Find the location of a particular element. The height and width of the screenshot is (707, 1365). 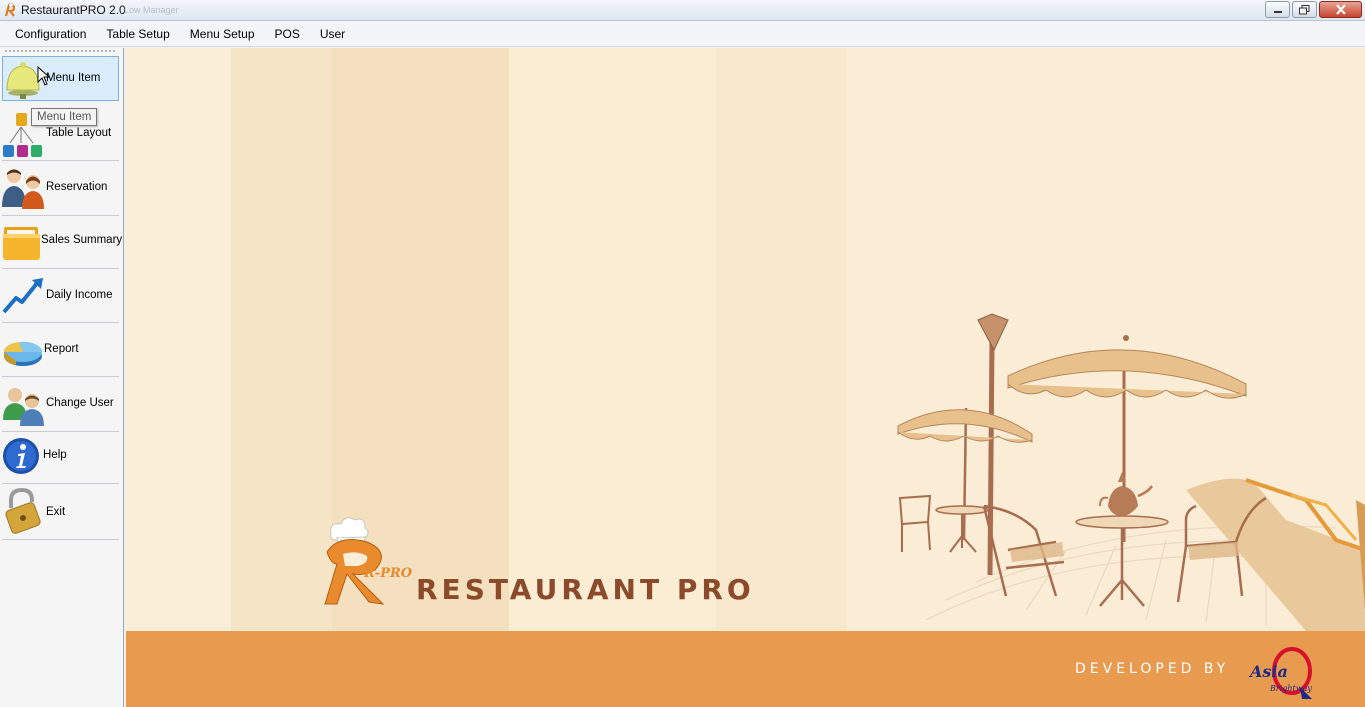

sidebar-item-help: Help is located at coordinates (60, 458).